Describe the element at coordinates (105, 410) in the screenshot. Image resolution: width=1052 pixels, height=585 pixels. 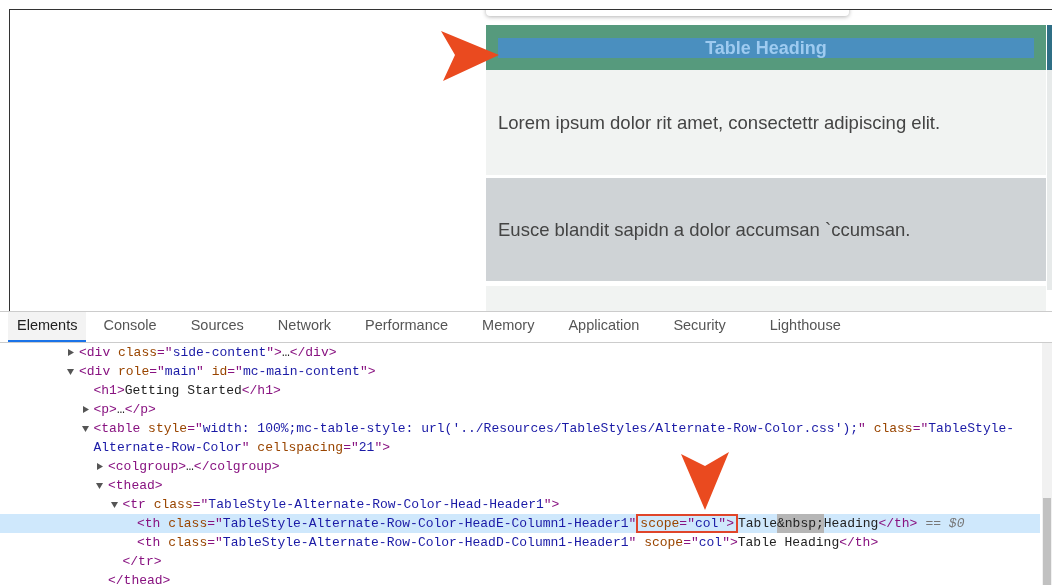
I see `code-token: <p>` at that location.